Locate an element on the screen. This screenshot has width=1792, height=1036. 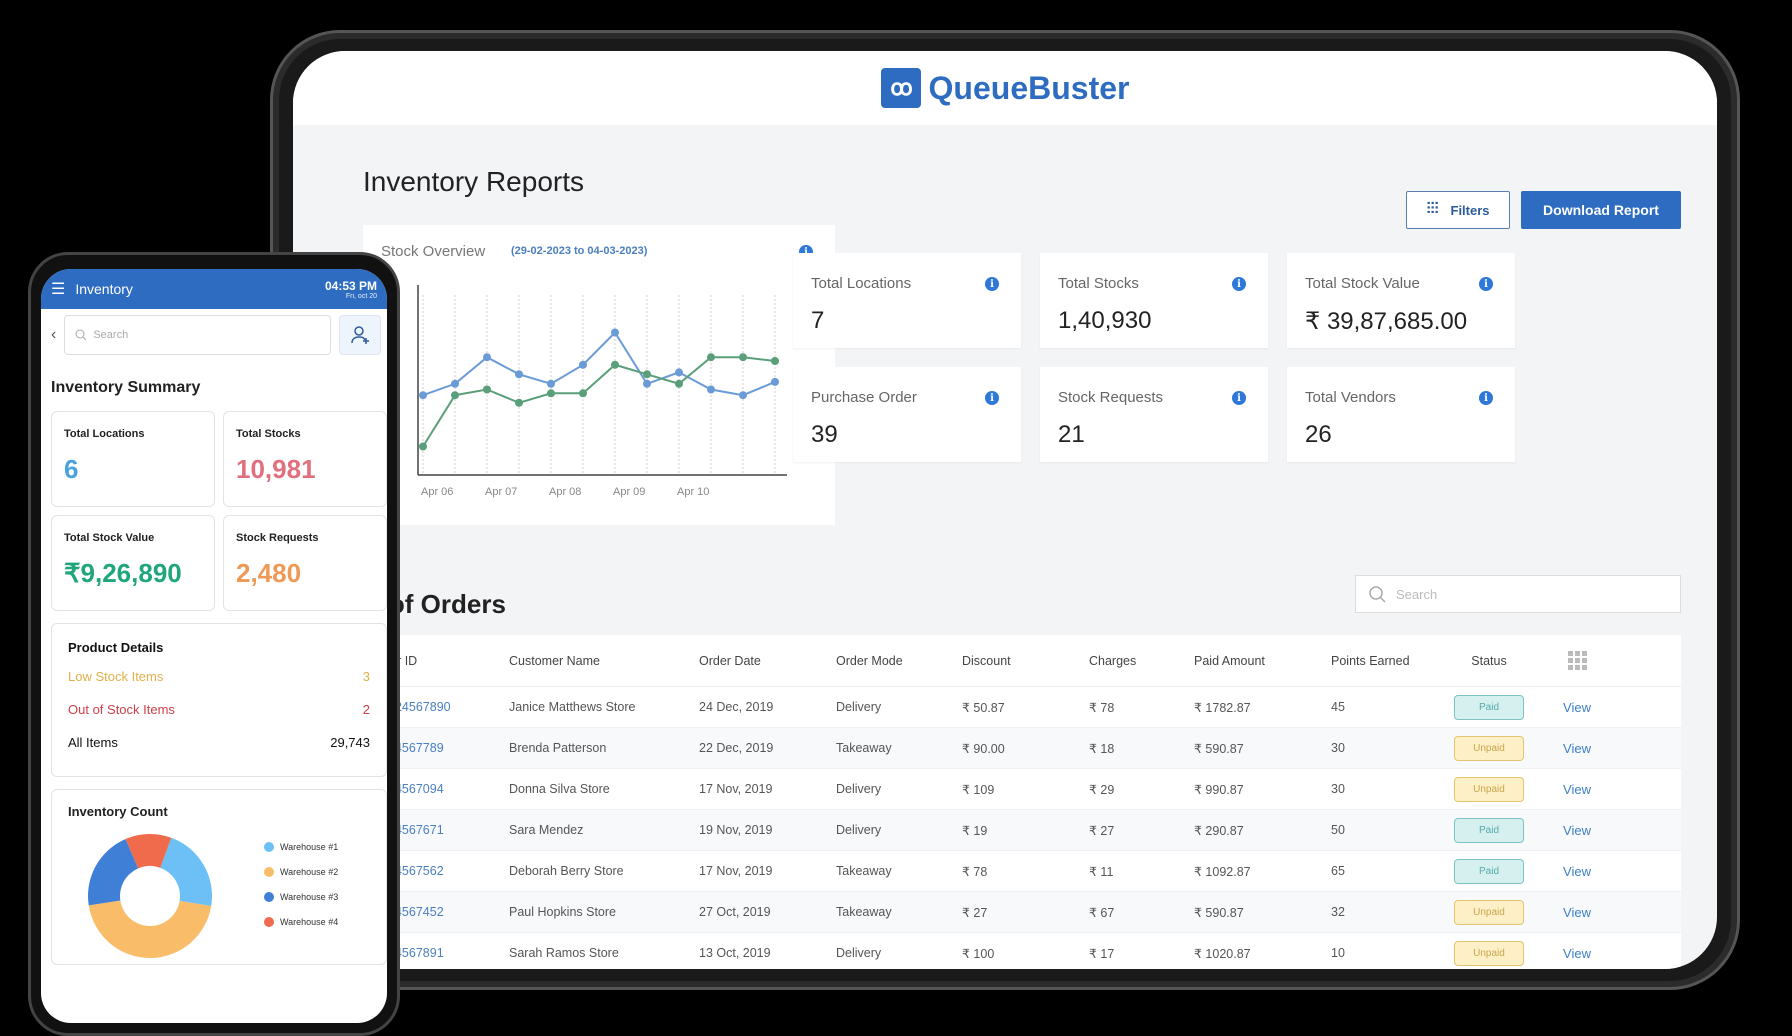
stat-value: 21 is located at coordinates (1071, 434).